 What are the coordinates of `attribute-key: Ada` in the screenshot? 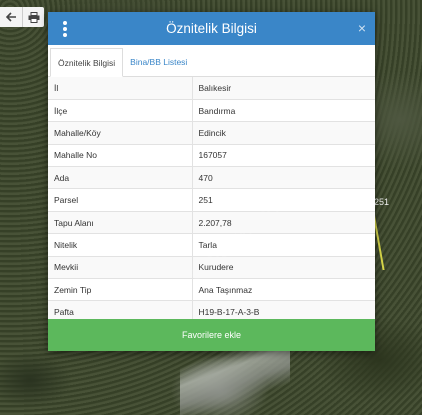 It's located at (120, 178).